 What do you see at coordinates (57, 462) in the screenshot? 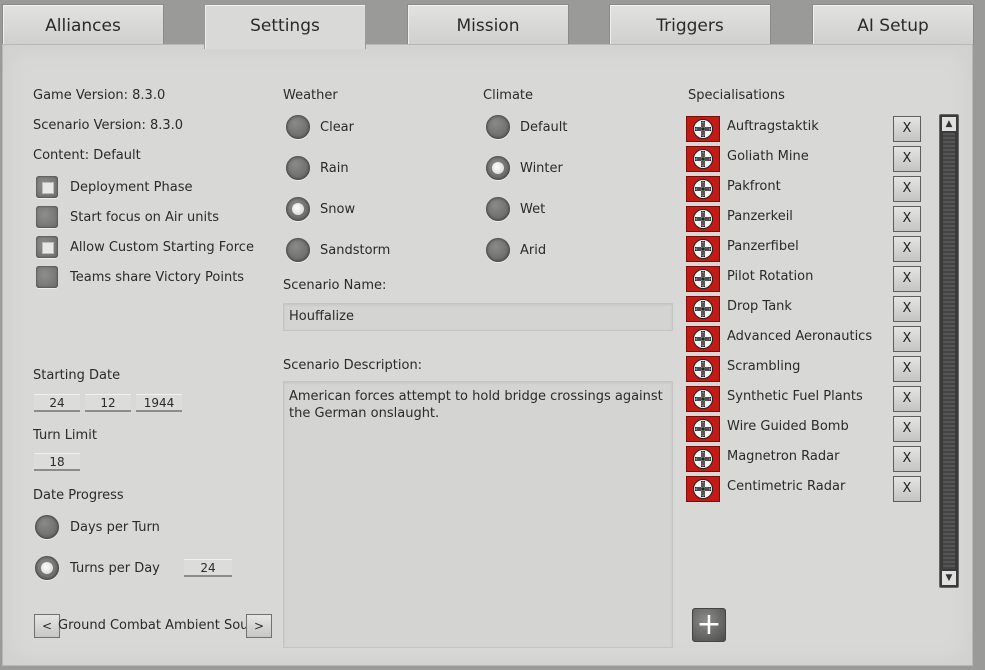
I see `turn-limit-field: 18` at bounding box center [57, 462].